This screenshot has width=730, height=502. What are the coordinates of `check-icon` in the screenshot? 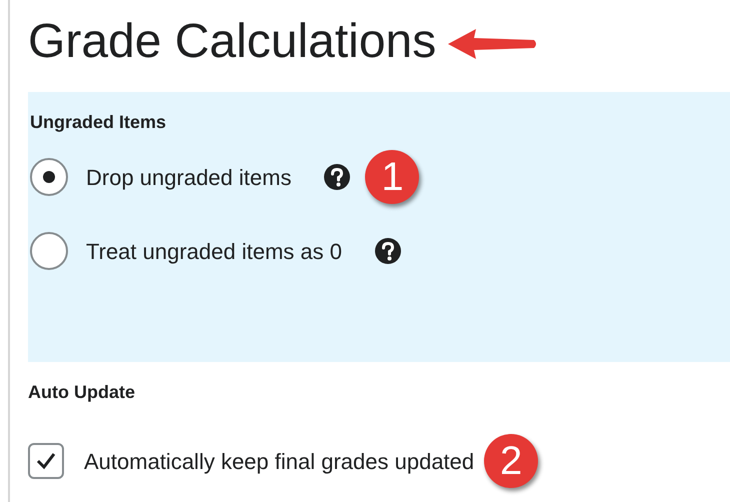 It's located at (46, 461).